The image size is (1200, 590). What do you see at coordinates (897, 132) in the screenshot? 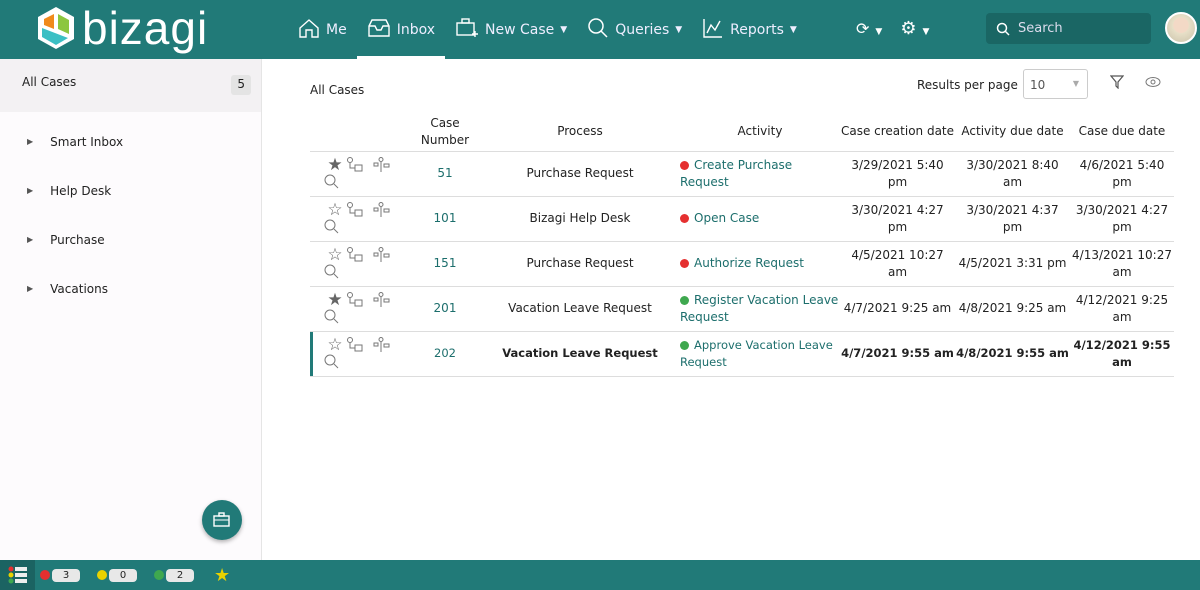
I see `column-header: Case creation date` at bounding box center [897, 132].